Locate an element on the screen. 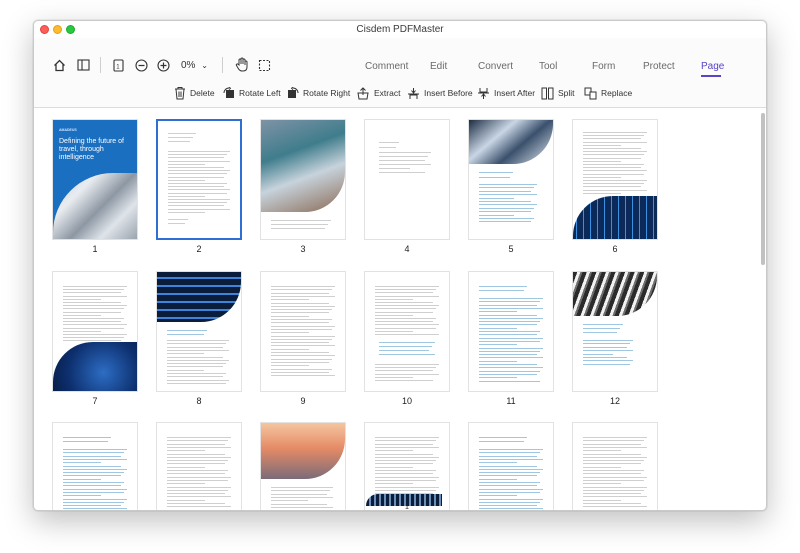  zoom-select: 0% ⌄ is located at coordinates (194, 65).